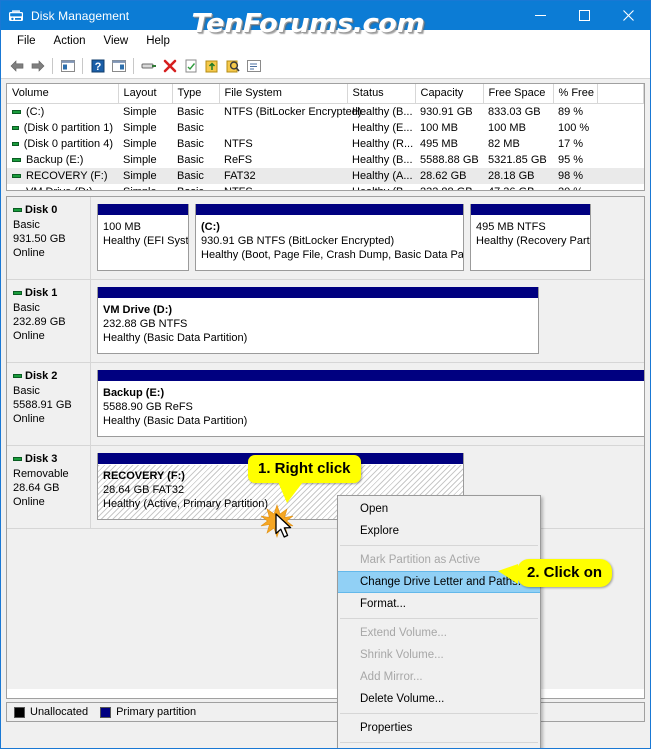 This screenshot has width=651, height=749. I want to click on column-header-filler, so click(620, 94).